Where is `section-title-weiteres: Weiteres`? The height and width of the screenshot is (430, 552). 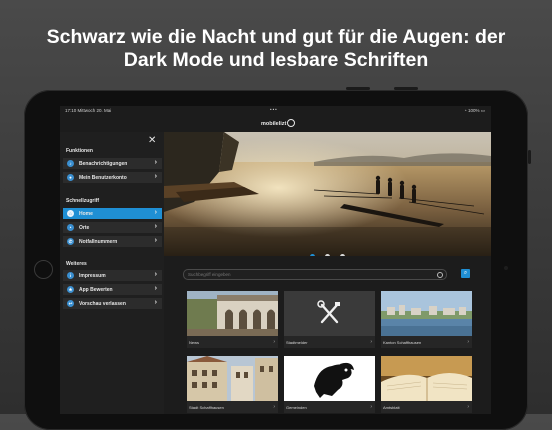
section-title-weiteres: Weiteres is located at coordinates (76, 264).